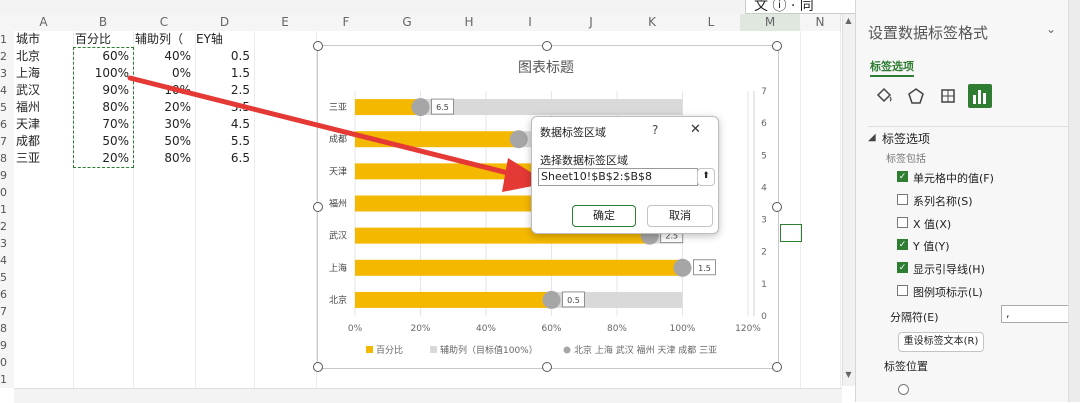  I want to click on cancel-button: 取消, so click(680, 216).